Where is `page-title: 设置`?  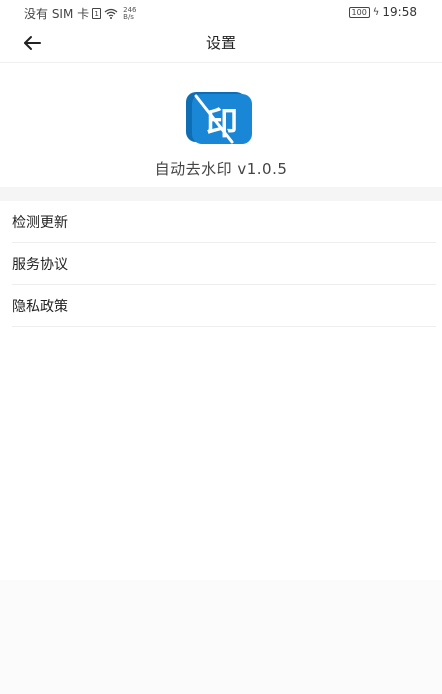
page-title: 设置 is located at coordinates (220, 43).